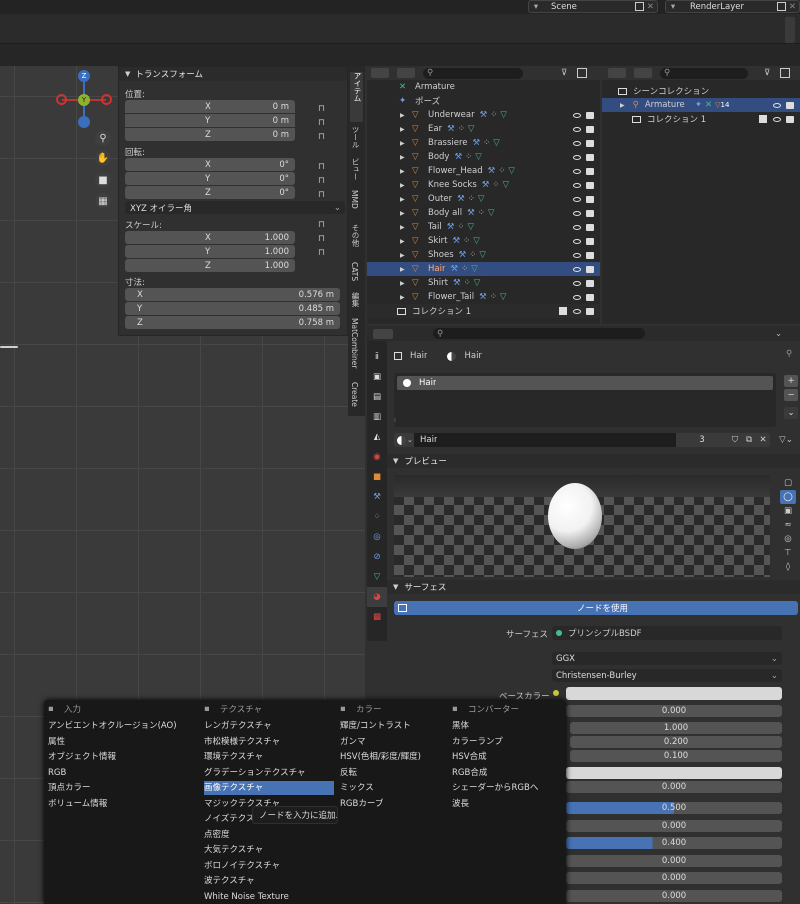 The width and height of the screenshot is (800, 904). I want to click on physics-icon: ◎, so click(377, 537).